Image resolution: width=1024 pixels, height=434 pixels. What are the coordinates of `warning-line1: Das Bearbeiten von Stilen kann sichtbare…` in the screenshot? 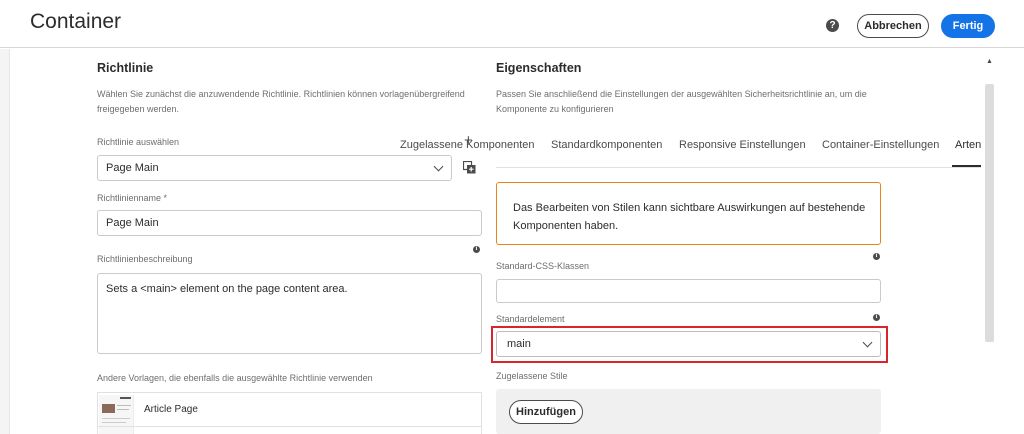 It's located at (689, 208).